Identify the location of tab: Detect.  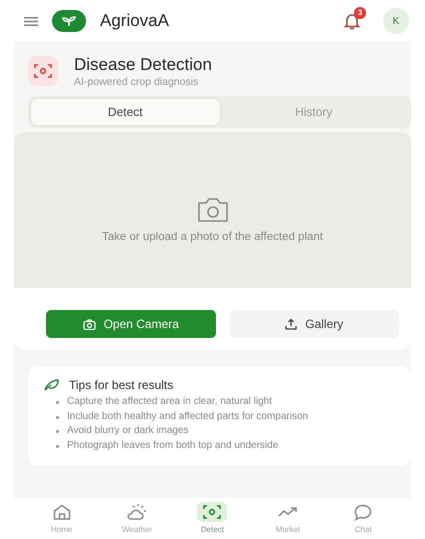
(125, 112).